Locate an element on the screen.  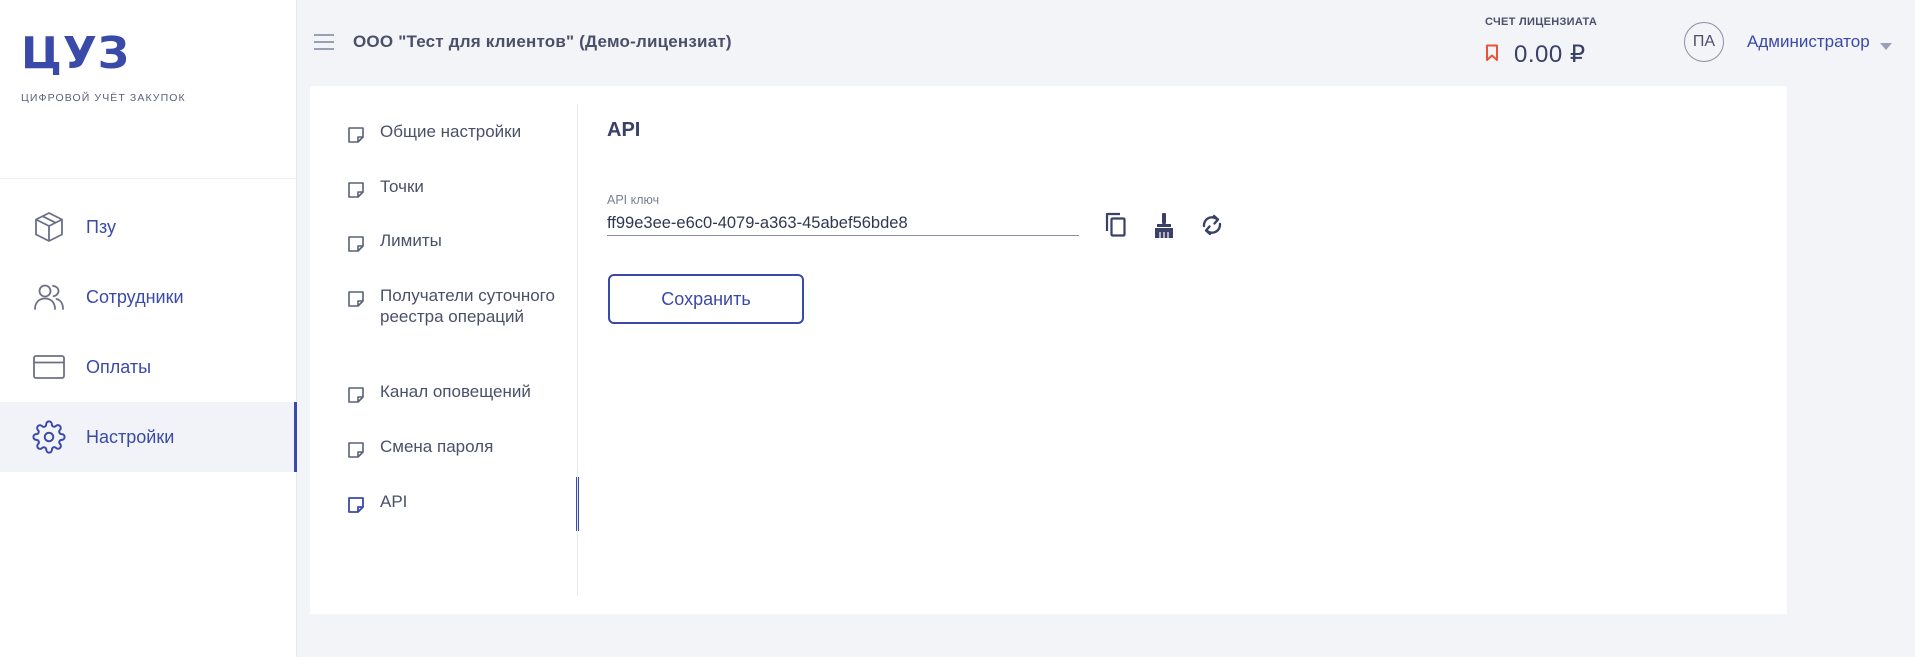
settings-item-general: Общие настройки is located at coordinates (444, 133).